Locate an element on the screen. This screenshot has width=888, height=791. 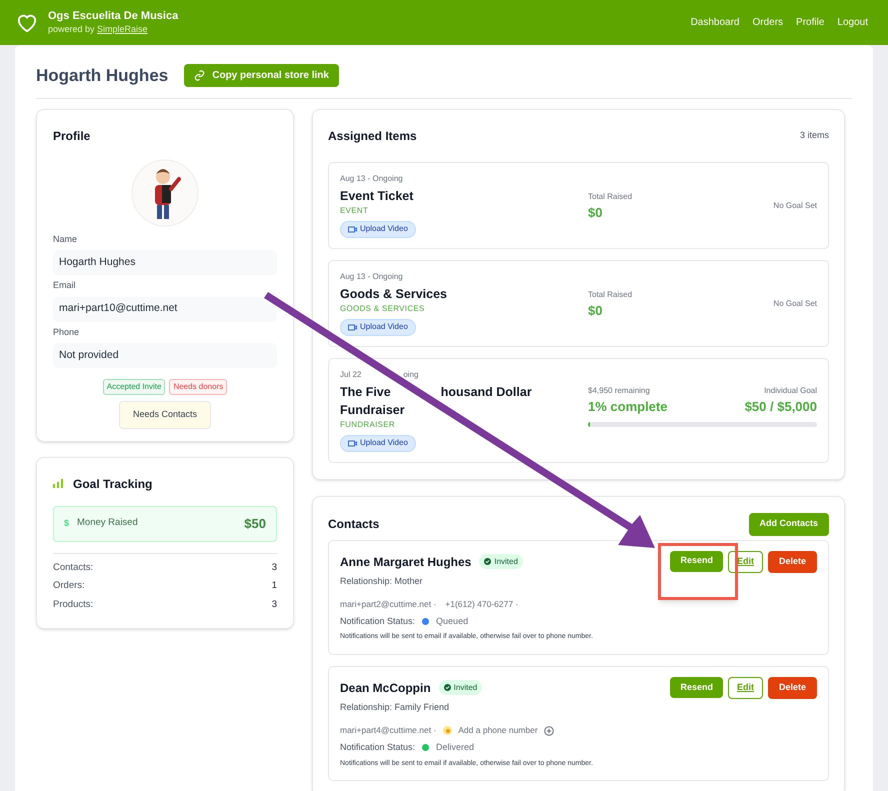
item-name: Fundraiser is located at coordinates (373, 410).